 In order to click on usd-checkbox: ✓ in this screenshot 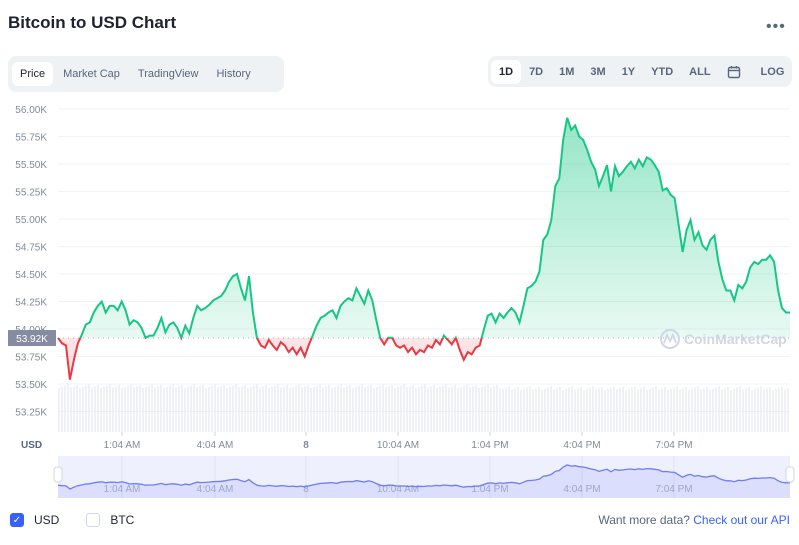, I will do `click(17, 520)`.